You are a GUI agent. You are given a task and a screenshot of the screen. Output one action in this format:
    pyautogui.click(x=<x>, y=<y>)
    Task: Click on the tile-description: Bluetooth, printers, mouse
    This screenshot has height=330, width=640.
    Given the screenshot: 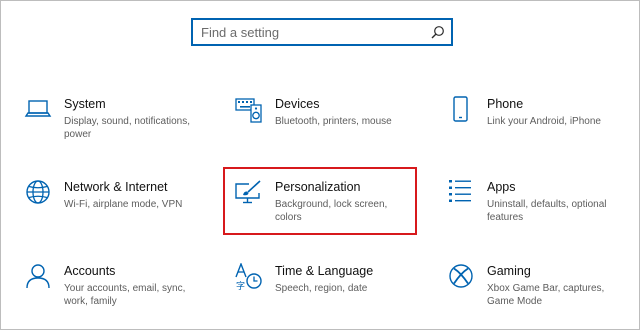 What is the action you would take?
    pyautogui.click(x=333, y=121)
    